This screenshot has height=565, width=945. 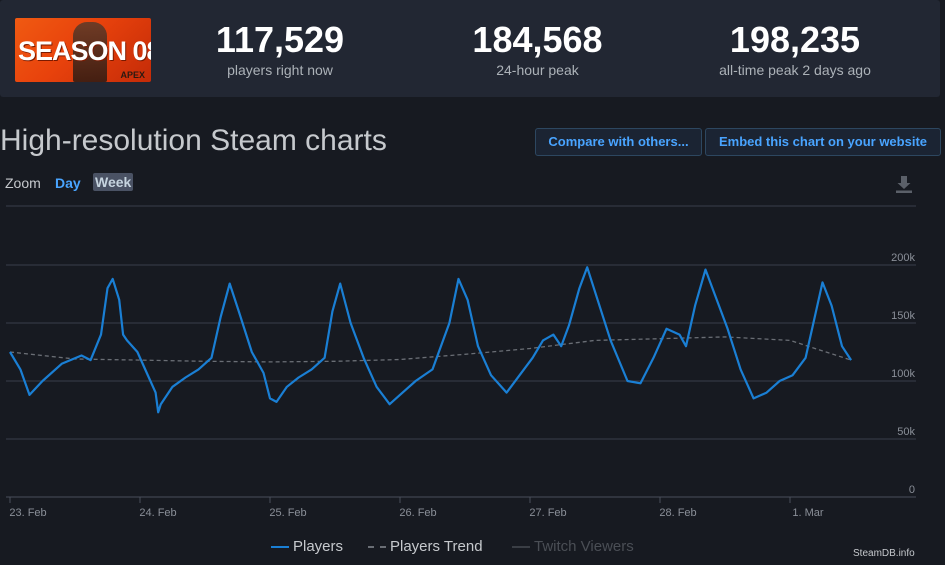 I want to click on y-tick-label: 100k, so click(x=903, y=374).